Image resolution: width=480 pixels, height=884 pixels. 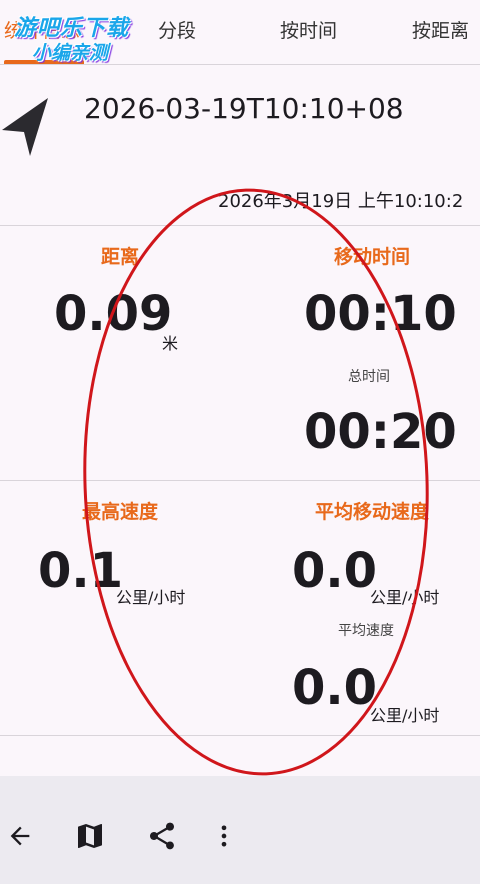 What do you see at coordinates (380, 432) in the screenshot?
I see `total-time-value: 00:20` at bounding box center [380, 432].